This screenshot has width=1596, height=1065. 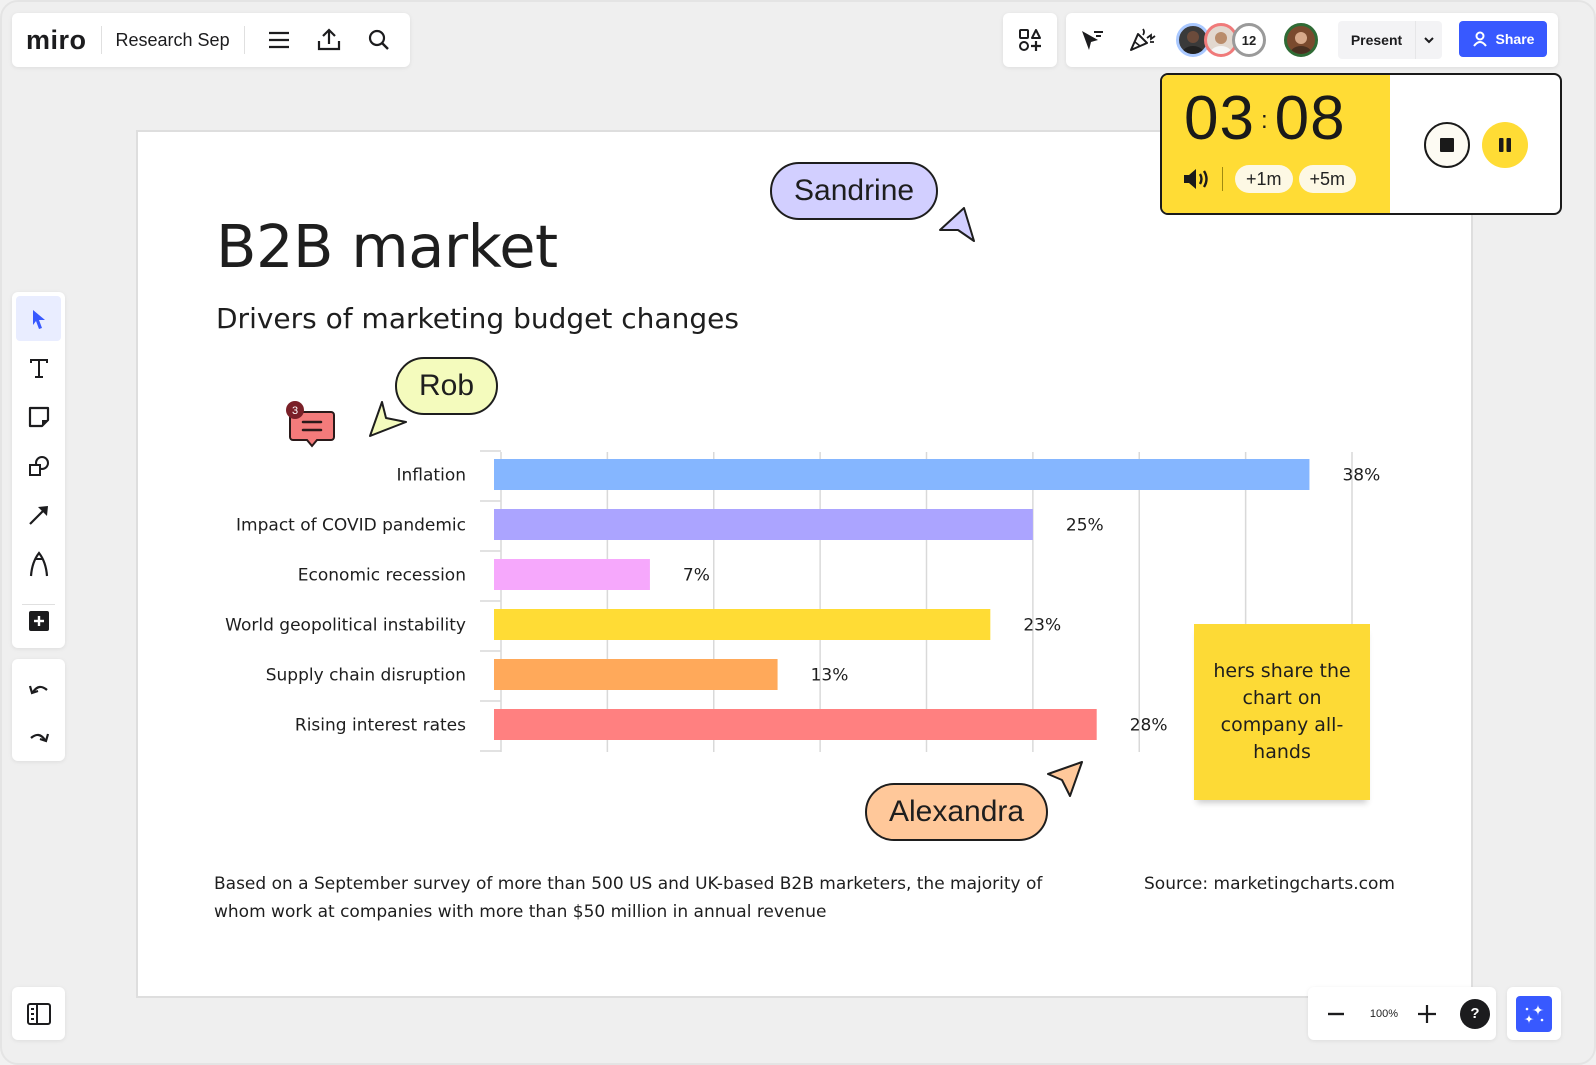 I want to click on help-button: ?, so click(x=1475, y=1013).